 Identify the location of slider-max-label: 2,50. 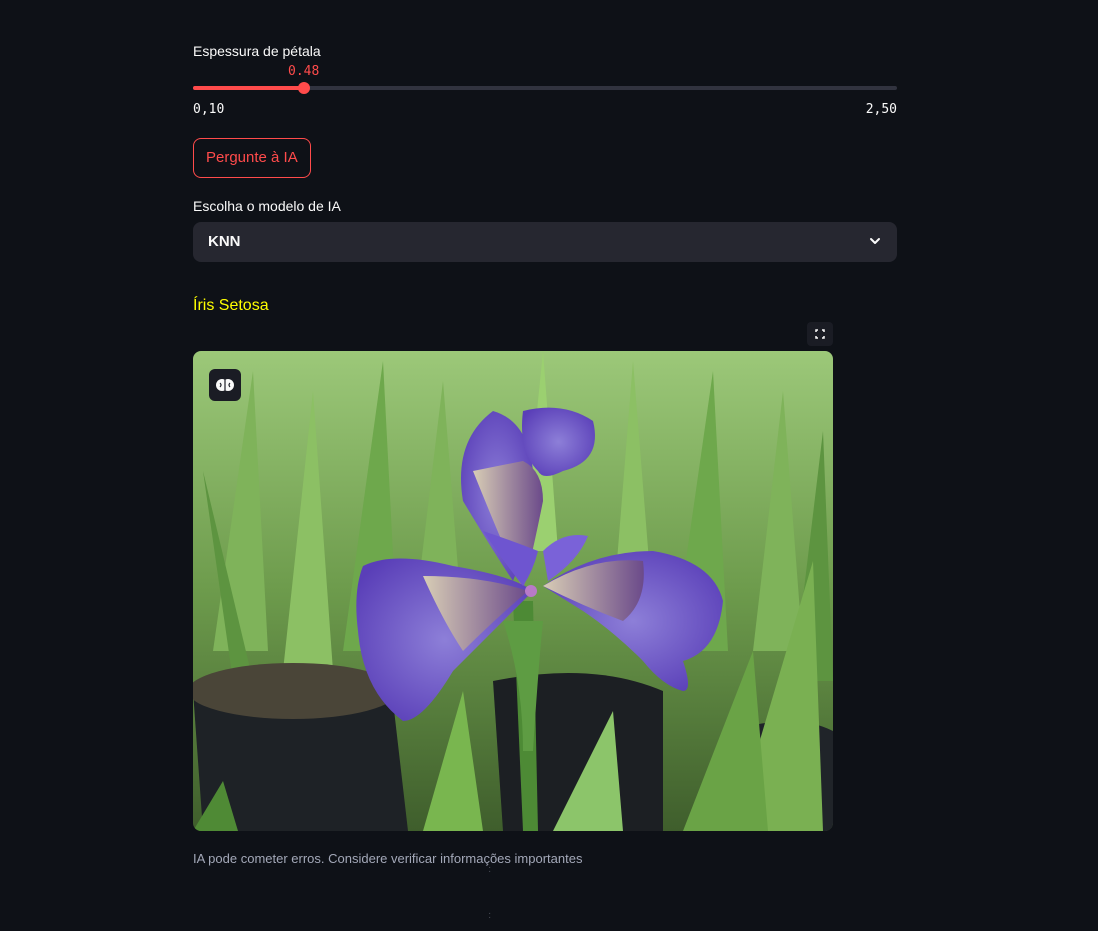
(881, 109).